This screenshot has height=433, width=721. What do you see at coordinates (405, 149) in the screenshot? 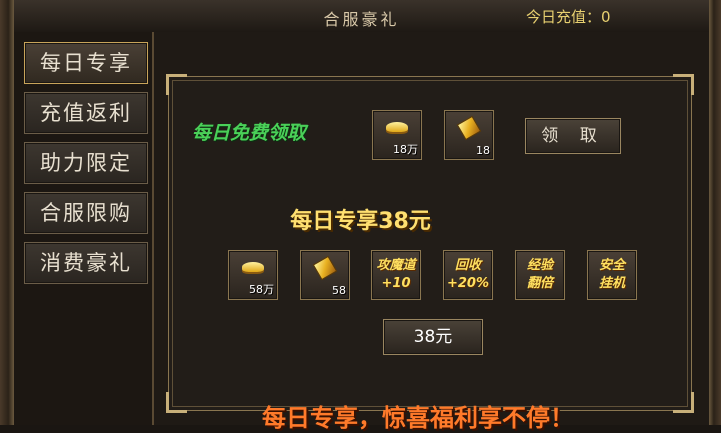
I see `reward-qty: 18万` at bounding box center [405, 149].